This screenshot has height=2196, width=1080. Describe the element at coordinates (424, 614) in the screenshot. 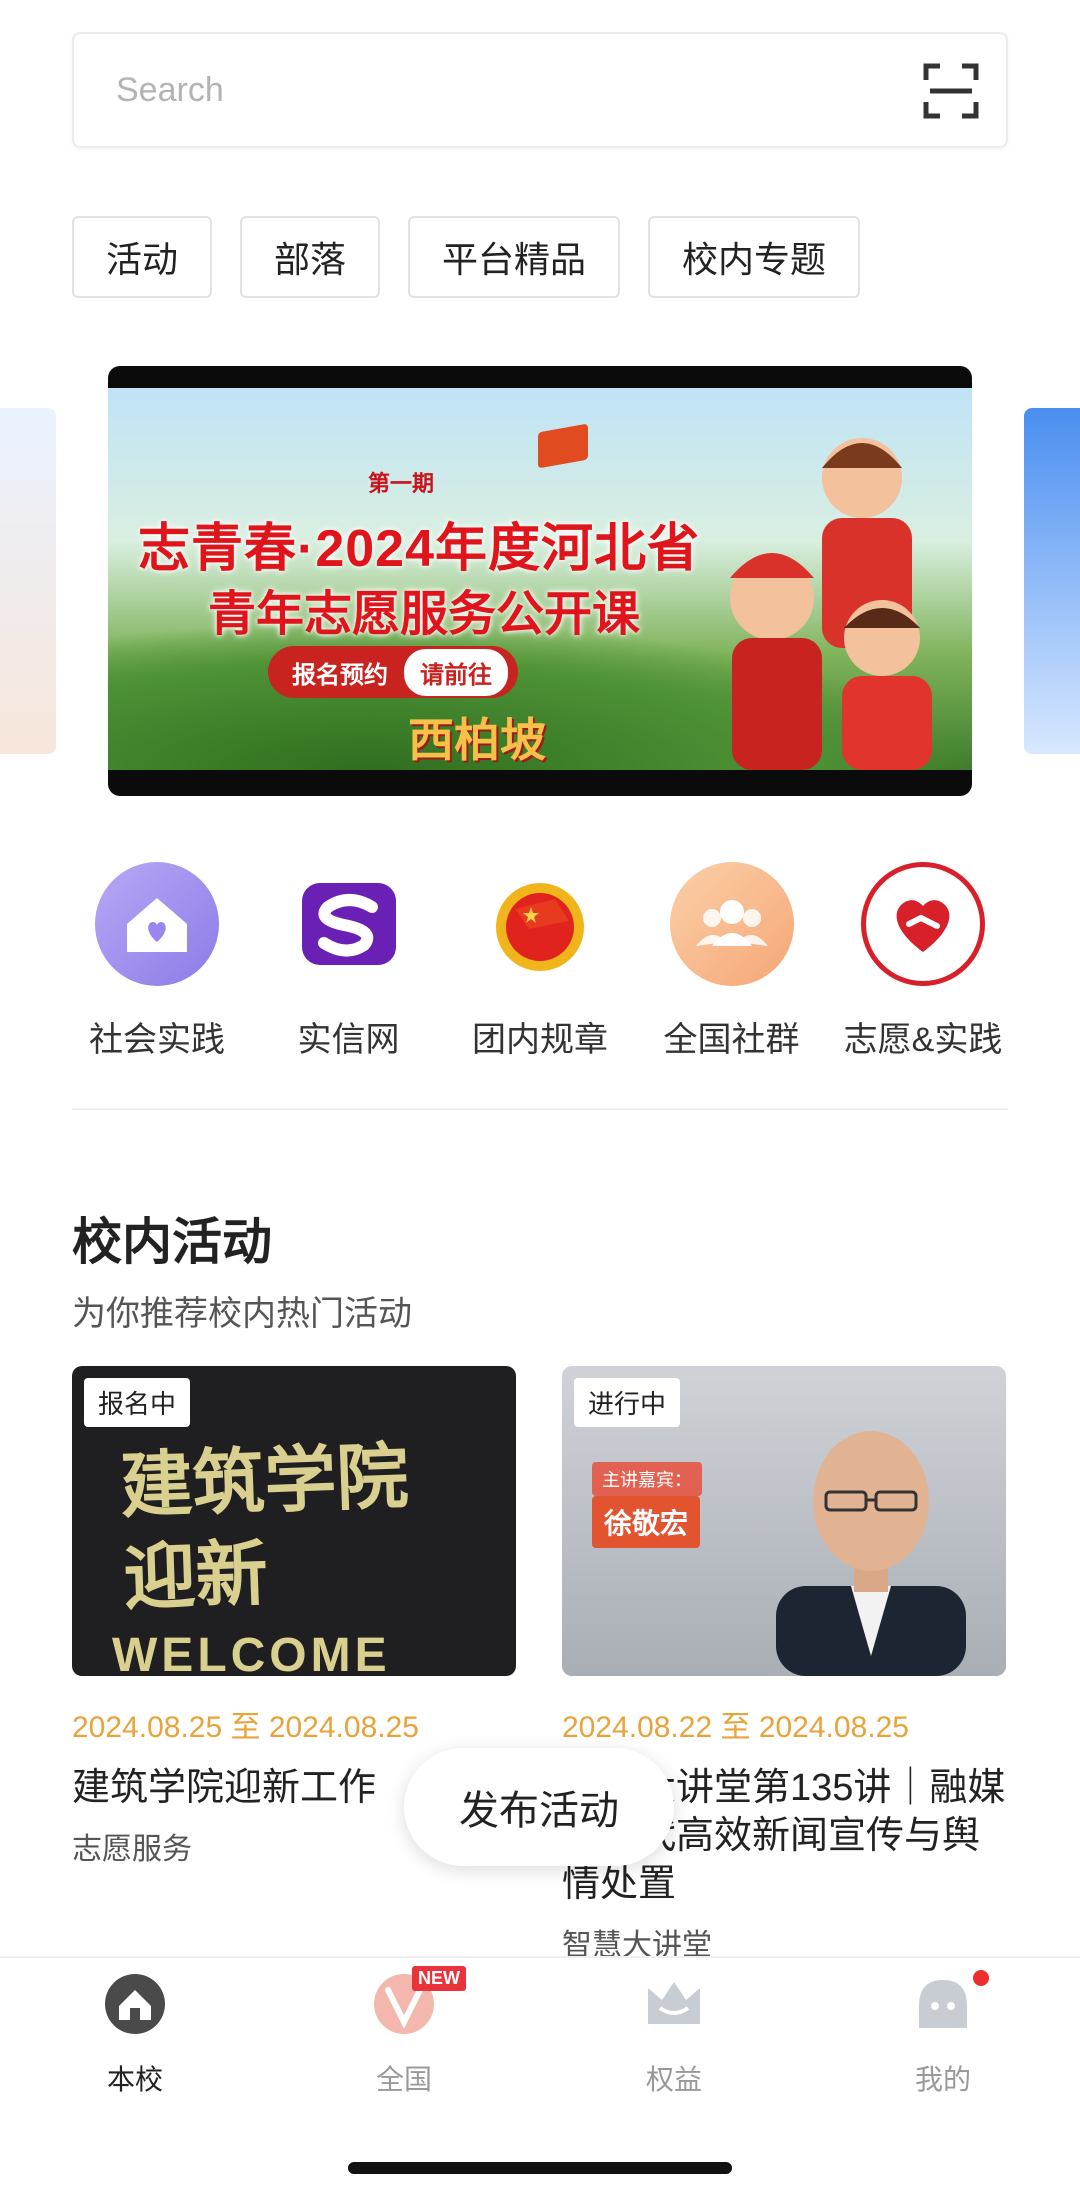

I see `banner-title-line2: 青年志愿服务公开课` at that location.